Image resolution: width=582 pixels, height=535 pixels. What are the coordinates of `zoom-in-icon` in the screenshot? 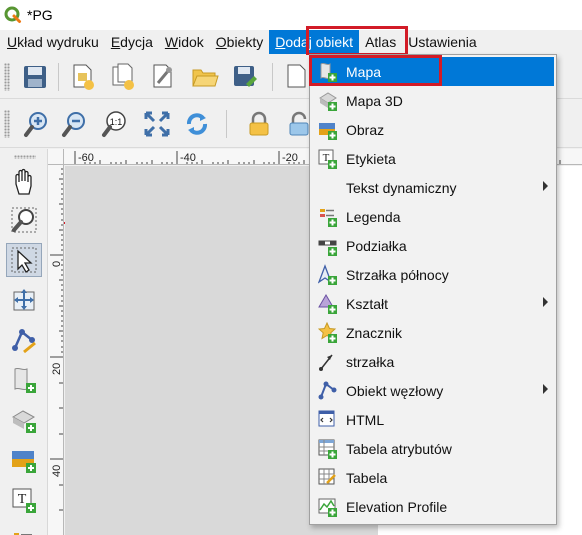 It's located at (37, 124).